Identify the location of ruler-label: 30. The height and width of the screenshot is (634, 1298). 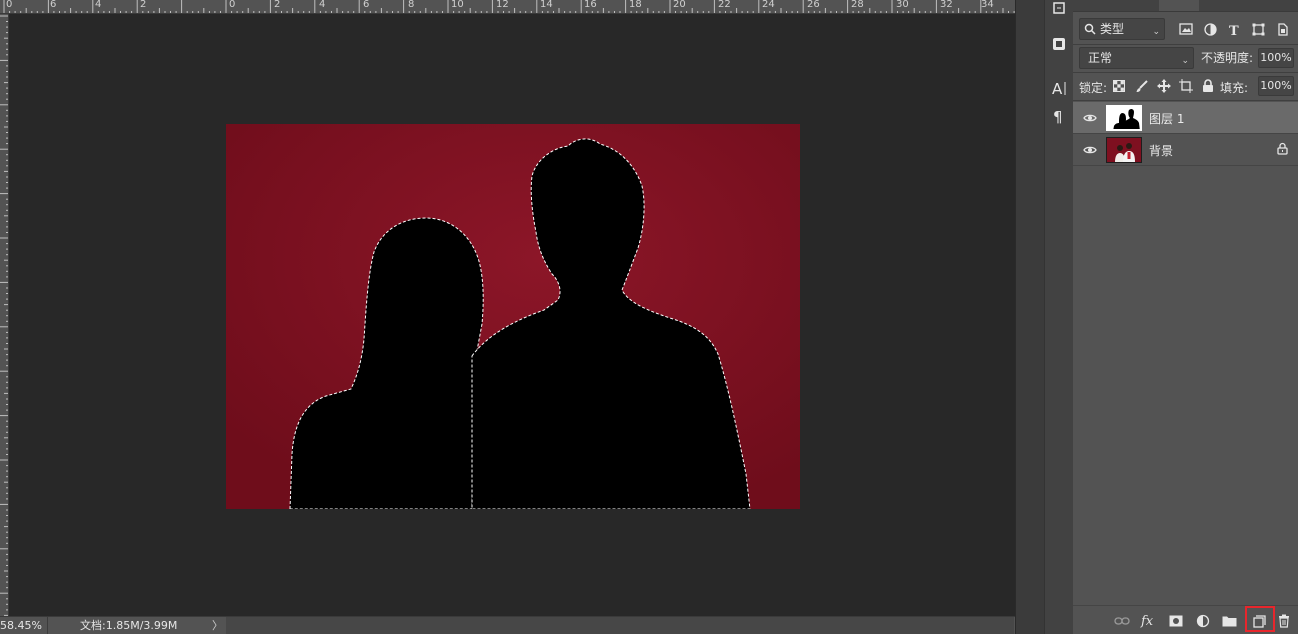
(902, 5).